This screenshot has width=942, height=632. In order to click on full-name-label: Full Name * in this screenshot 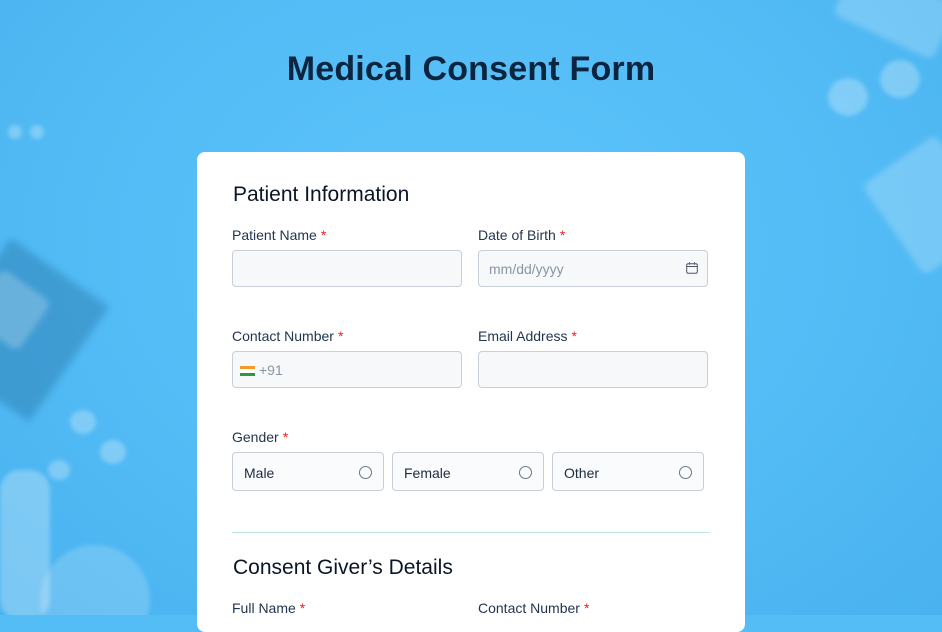, I will do `click(268, 608)`.